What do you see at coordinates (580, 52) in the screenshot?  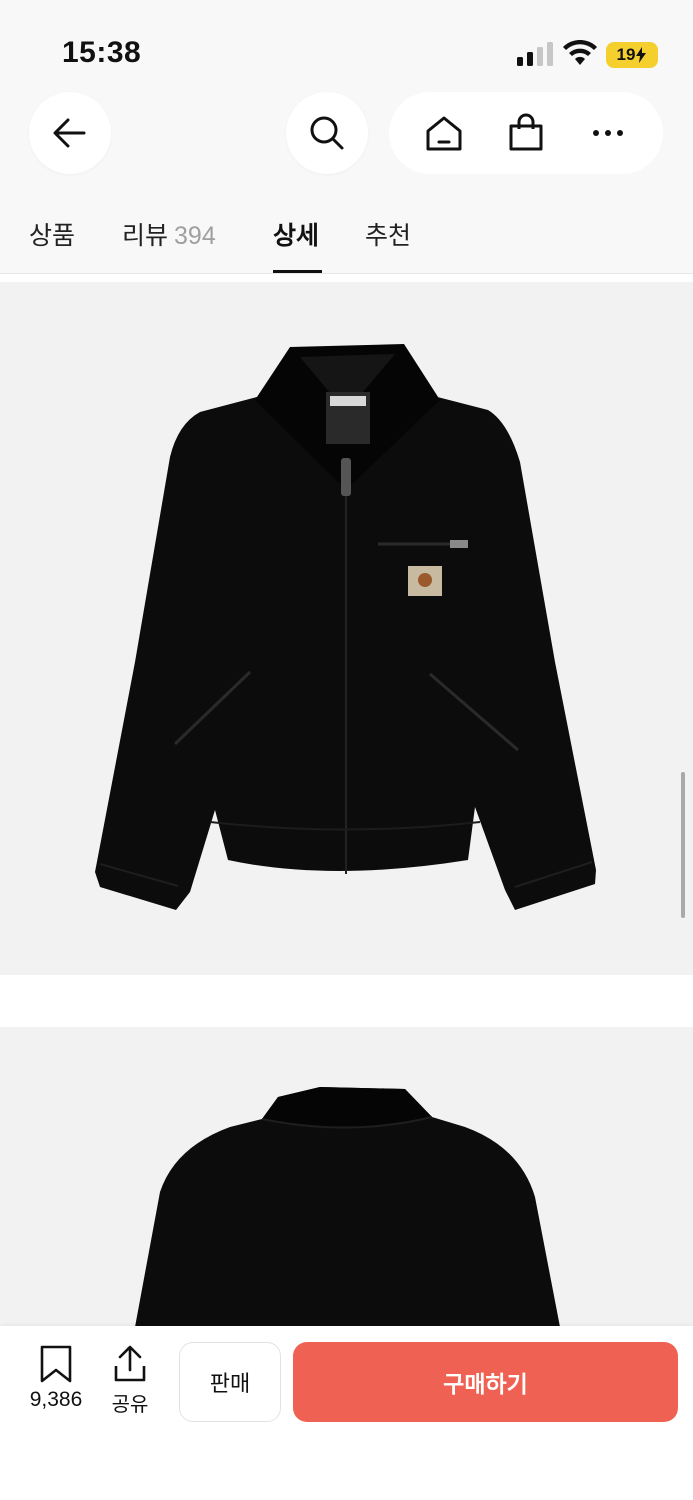 I see `wifi-icon` at bounding box center [580, 52].